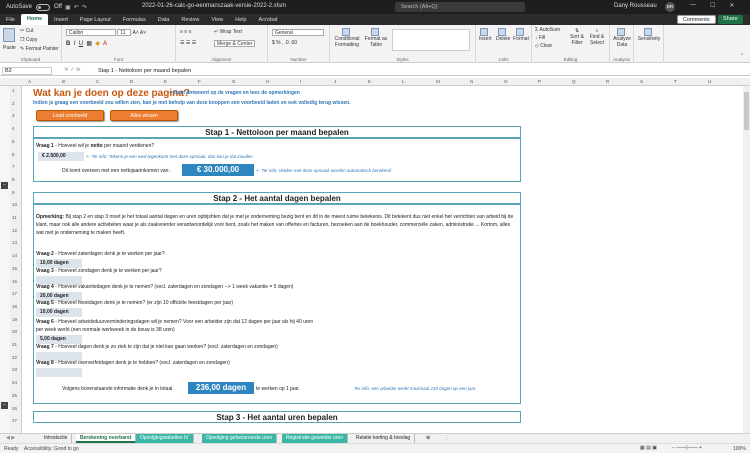 The height and width of the screenshot is (453, 750). I want to click on row-header-3: 3, so click(13, 115).